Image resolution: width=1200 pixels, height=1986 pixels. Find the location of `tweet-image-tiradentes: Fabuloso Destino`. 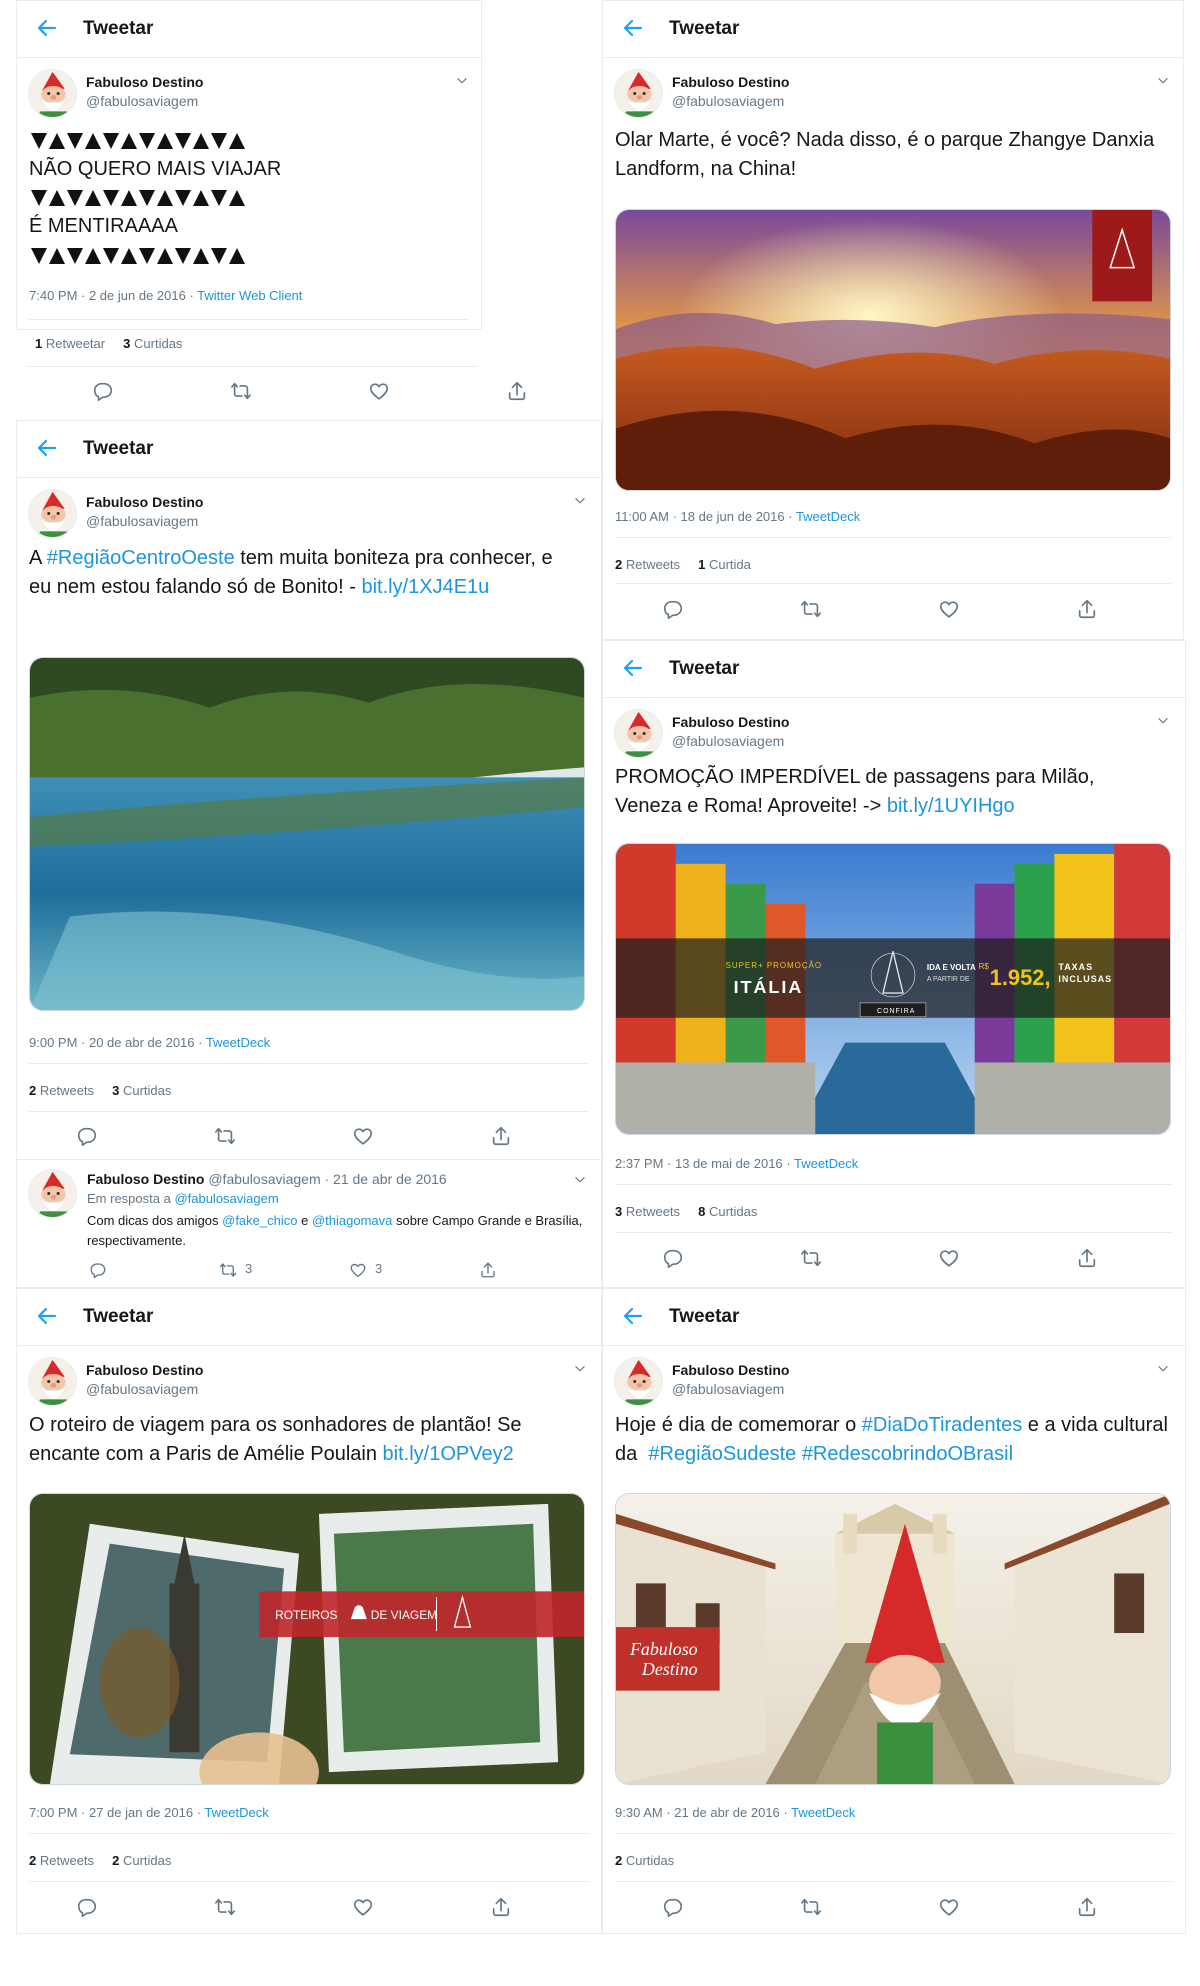

tweet-image-tiradentes: Fabuloso Destino is located at coordinates (893, 1639).